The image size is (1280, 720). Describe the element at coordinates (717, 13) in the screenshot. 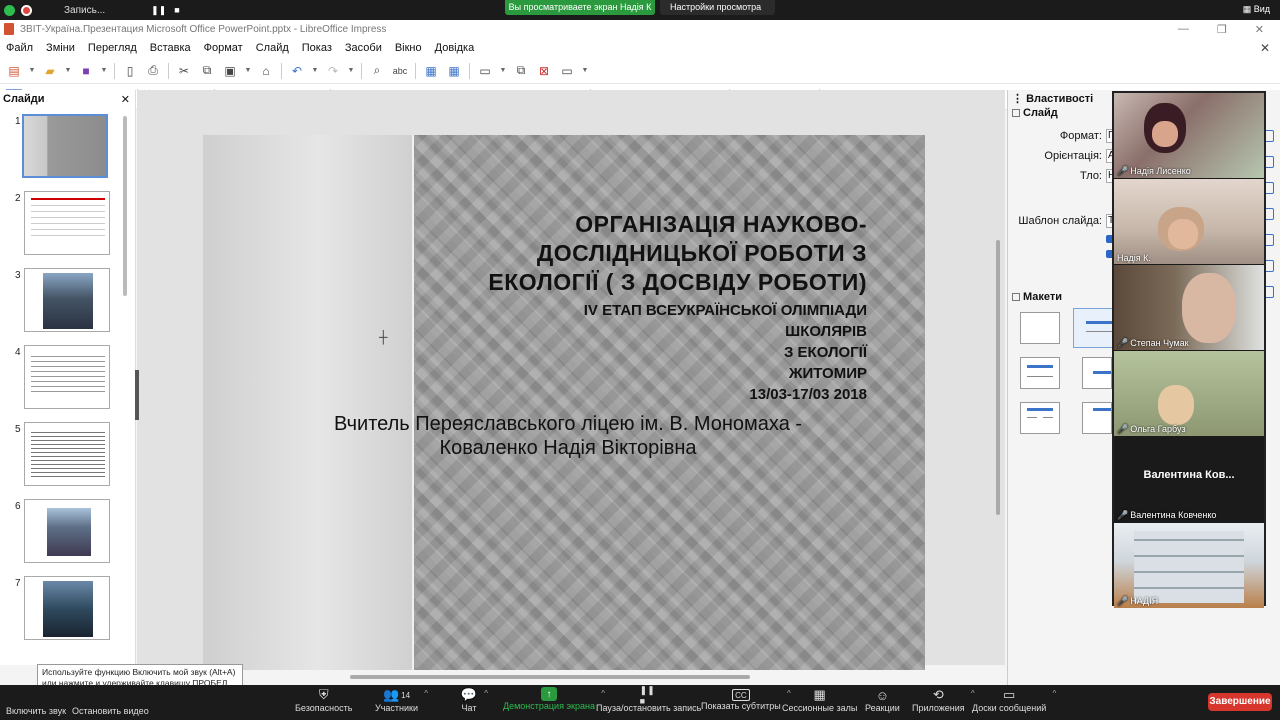

I see `view-options-button: Настройки просмотра ⌄` at that location.